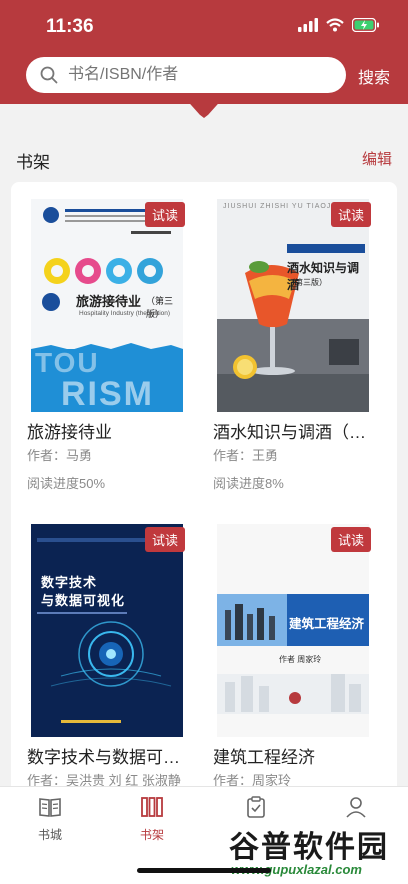 This screenshot has height=884, width=408. Describe the element at coordinates (309, 847) in the screenshot. I see `watermark-text: 谷普软件园` at that location.